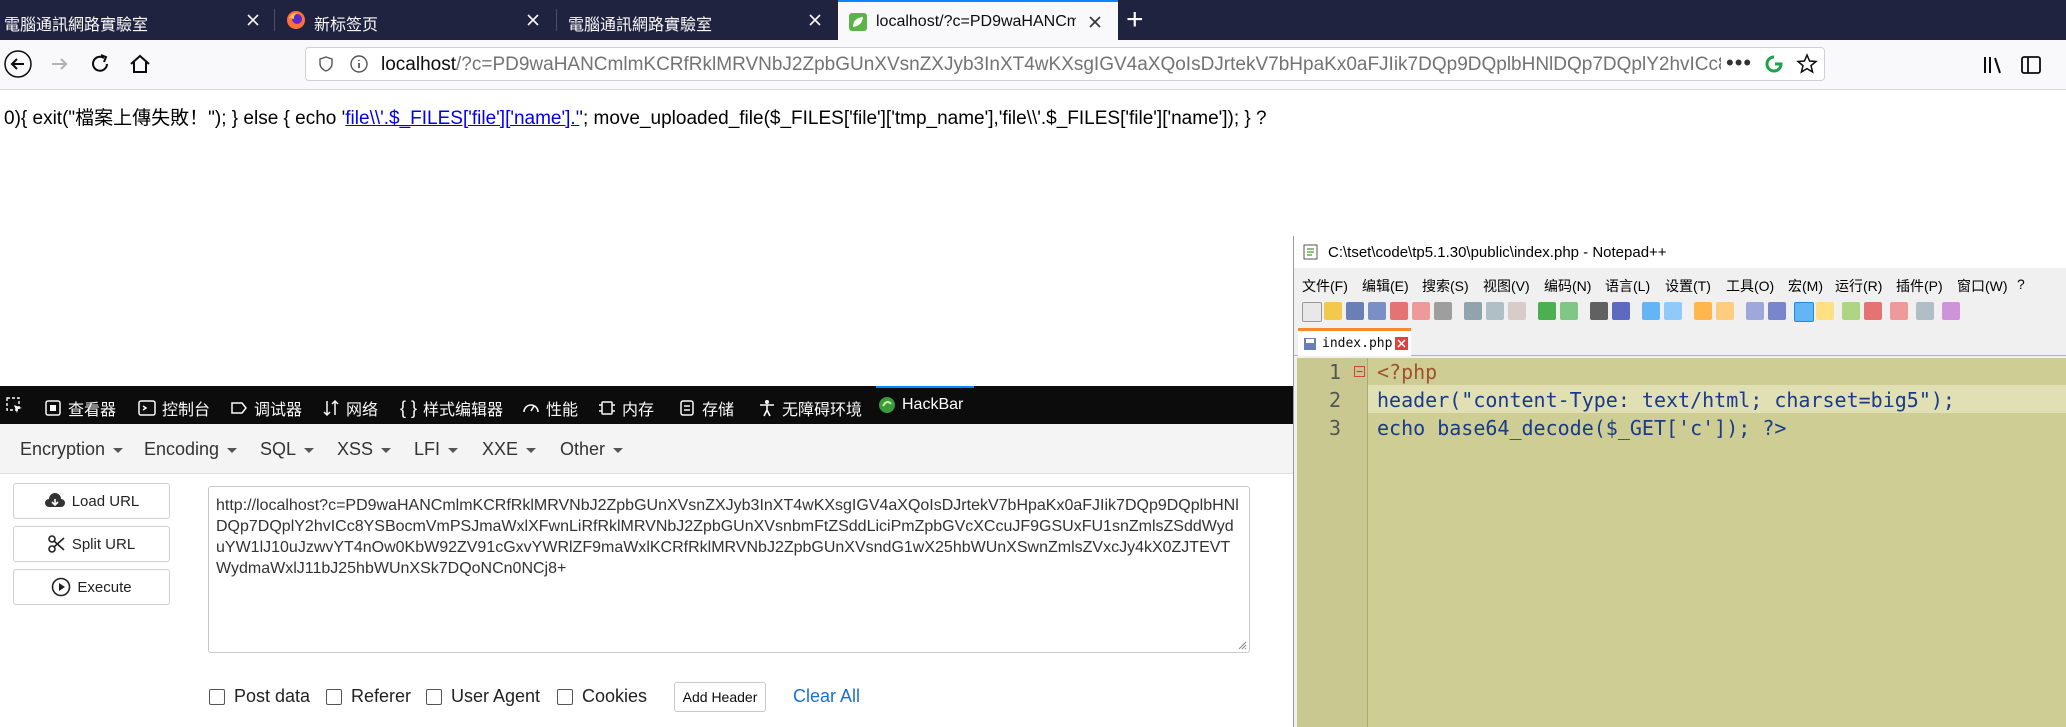 This screenshot has height=727, width=2066. What do you see at coordinates (1739, 63) in the screenshot?
I see `page-actions-icon: •••` at bounding box center [1739, 63].